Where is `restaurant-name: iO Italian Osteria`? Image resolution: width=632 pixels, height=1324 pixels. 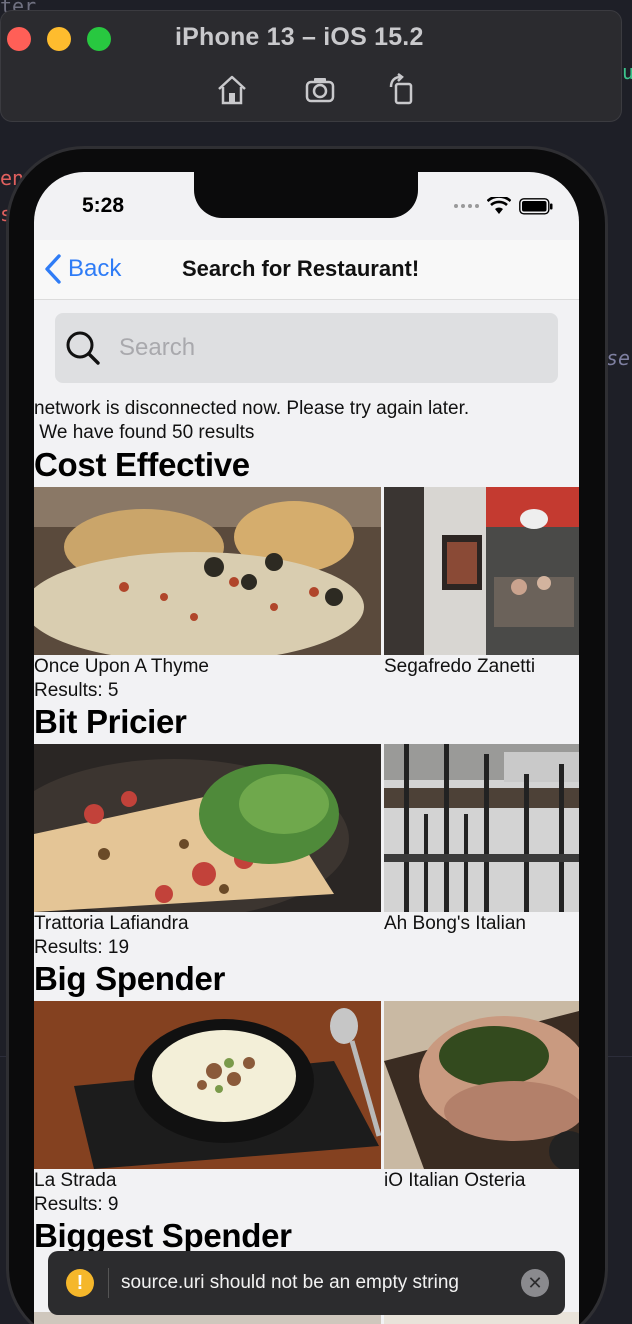
restaurant-name: iO Italian Osteria is located at coordinates (455, 1181).